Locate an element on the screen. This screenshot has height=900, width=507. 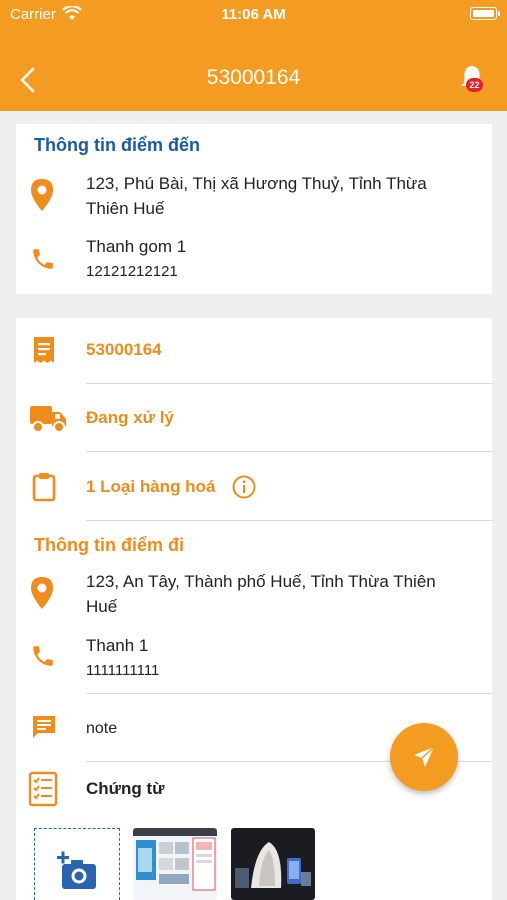
clipboard-icon is located at coordinates (44, 487).